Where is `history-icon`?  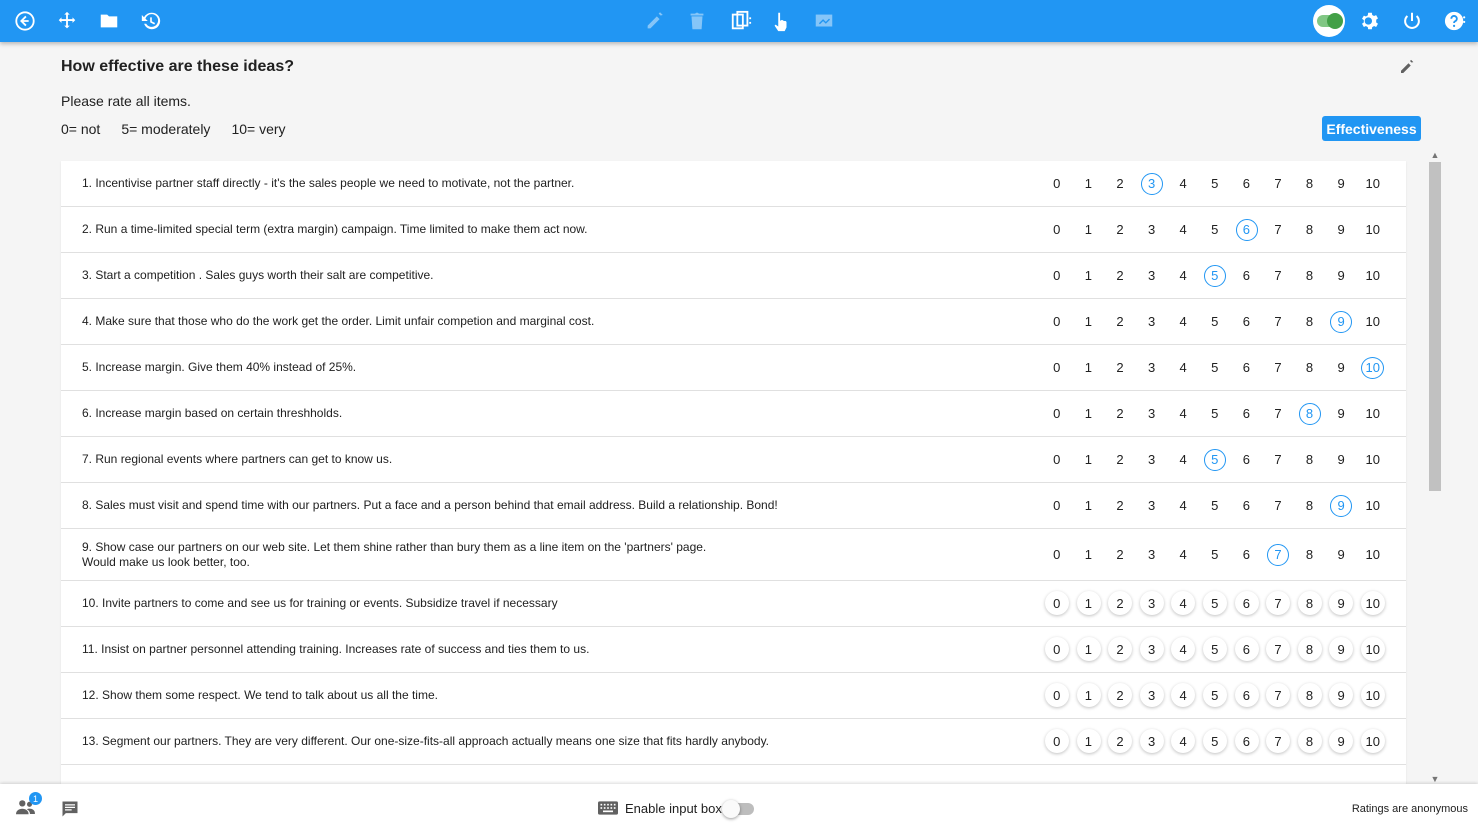 history-icon is located at coordinates (151, 21).